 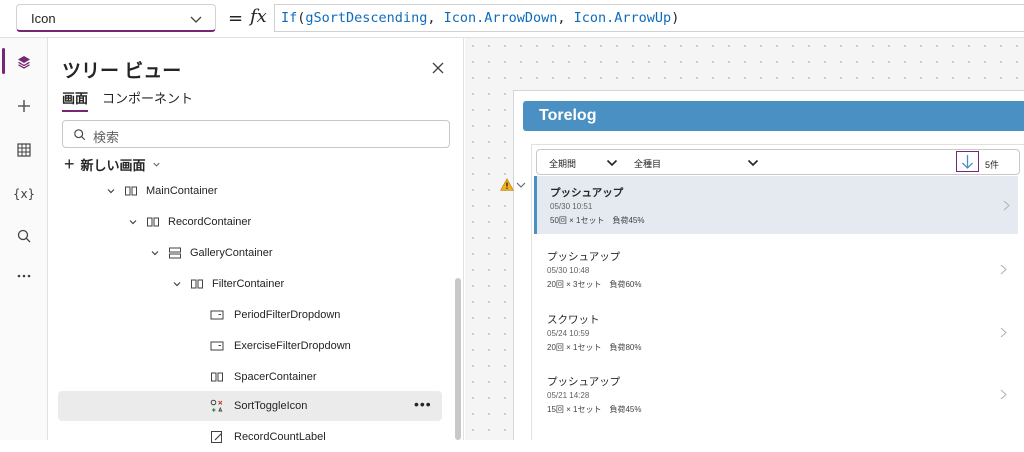 I want to click on new-screen-label: 新しい画面, so click(x=113, y=165).